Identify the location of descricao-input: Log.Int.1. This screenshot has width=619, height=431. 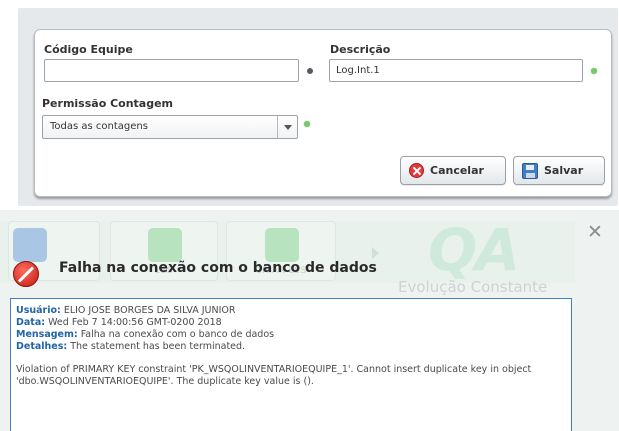
(456, 70).